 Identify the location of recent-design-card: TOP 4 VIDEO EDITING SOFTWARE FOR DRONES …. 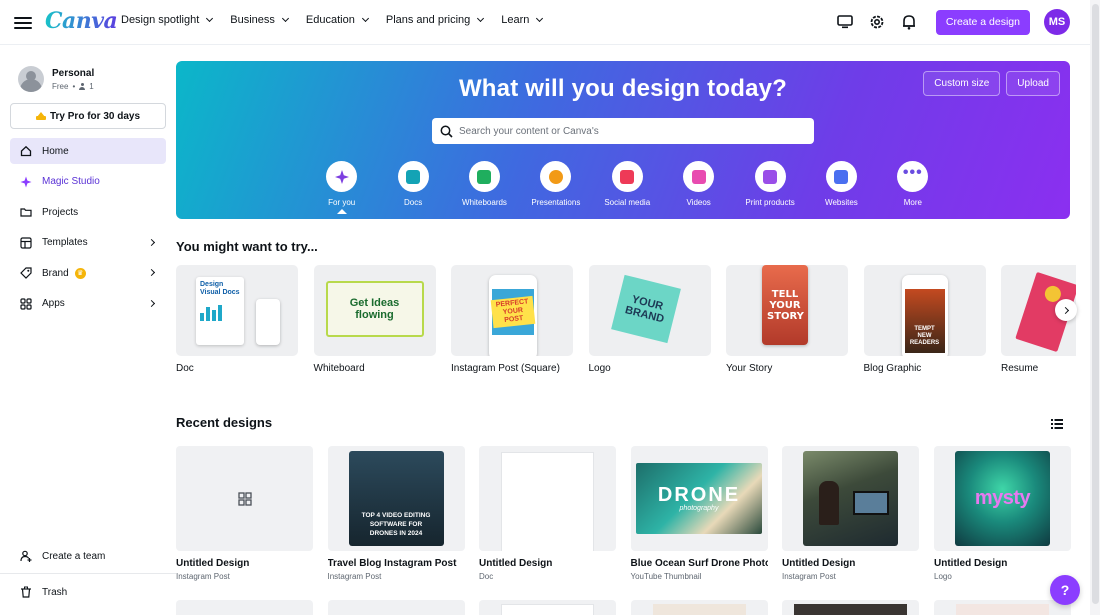
(396, 513).